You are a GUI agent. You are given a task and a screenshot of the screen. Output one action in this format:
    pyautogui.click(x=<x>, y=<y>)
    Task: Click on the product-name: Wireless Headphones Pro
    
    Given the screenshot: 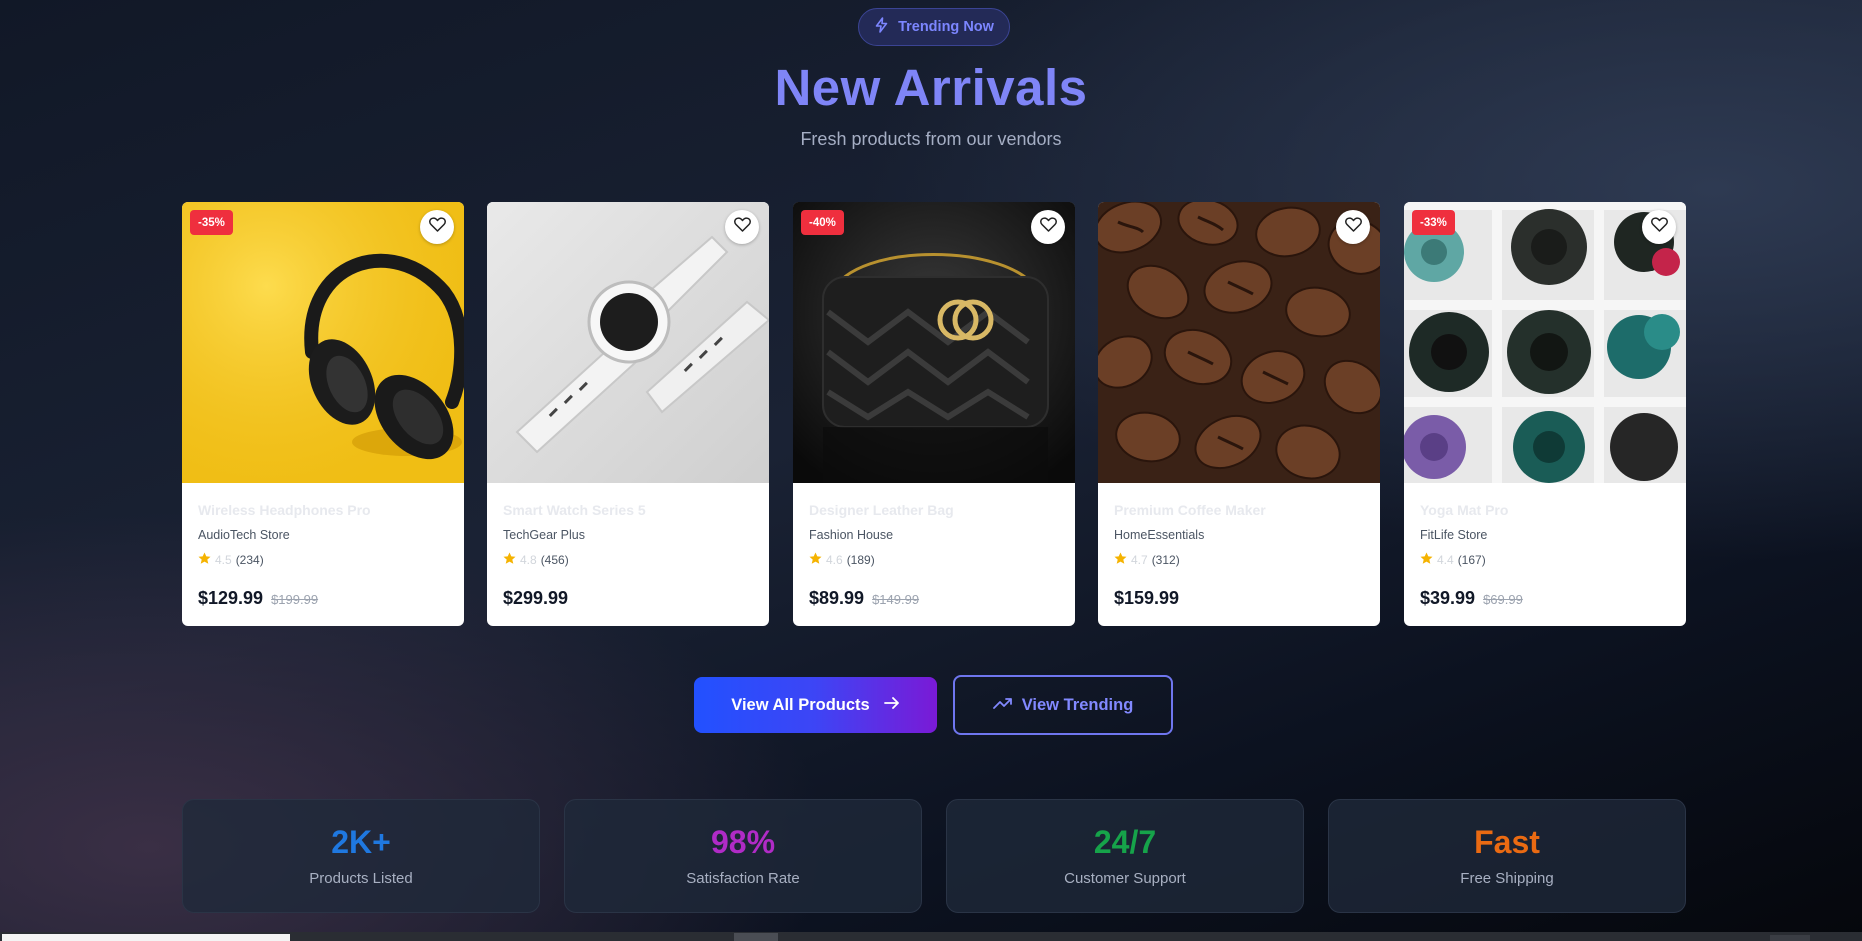 What is the action you would take?
    pyautogui.click(x=284, y=510)
    